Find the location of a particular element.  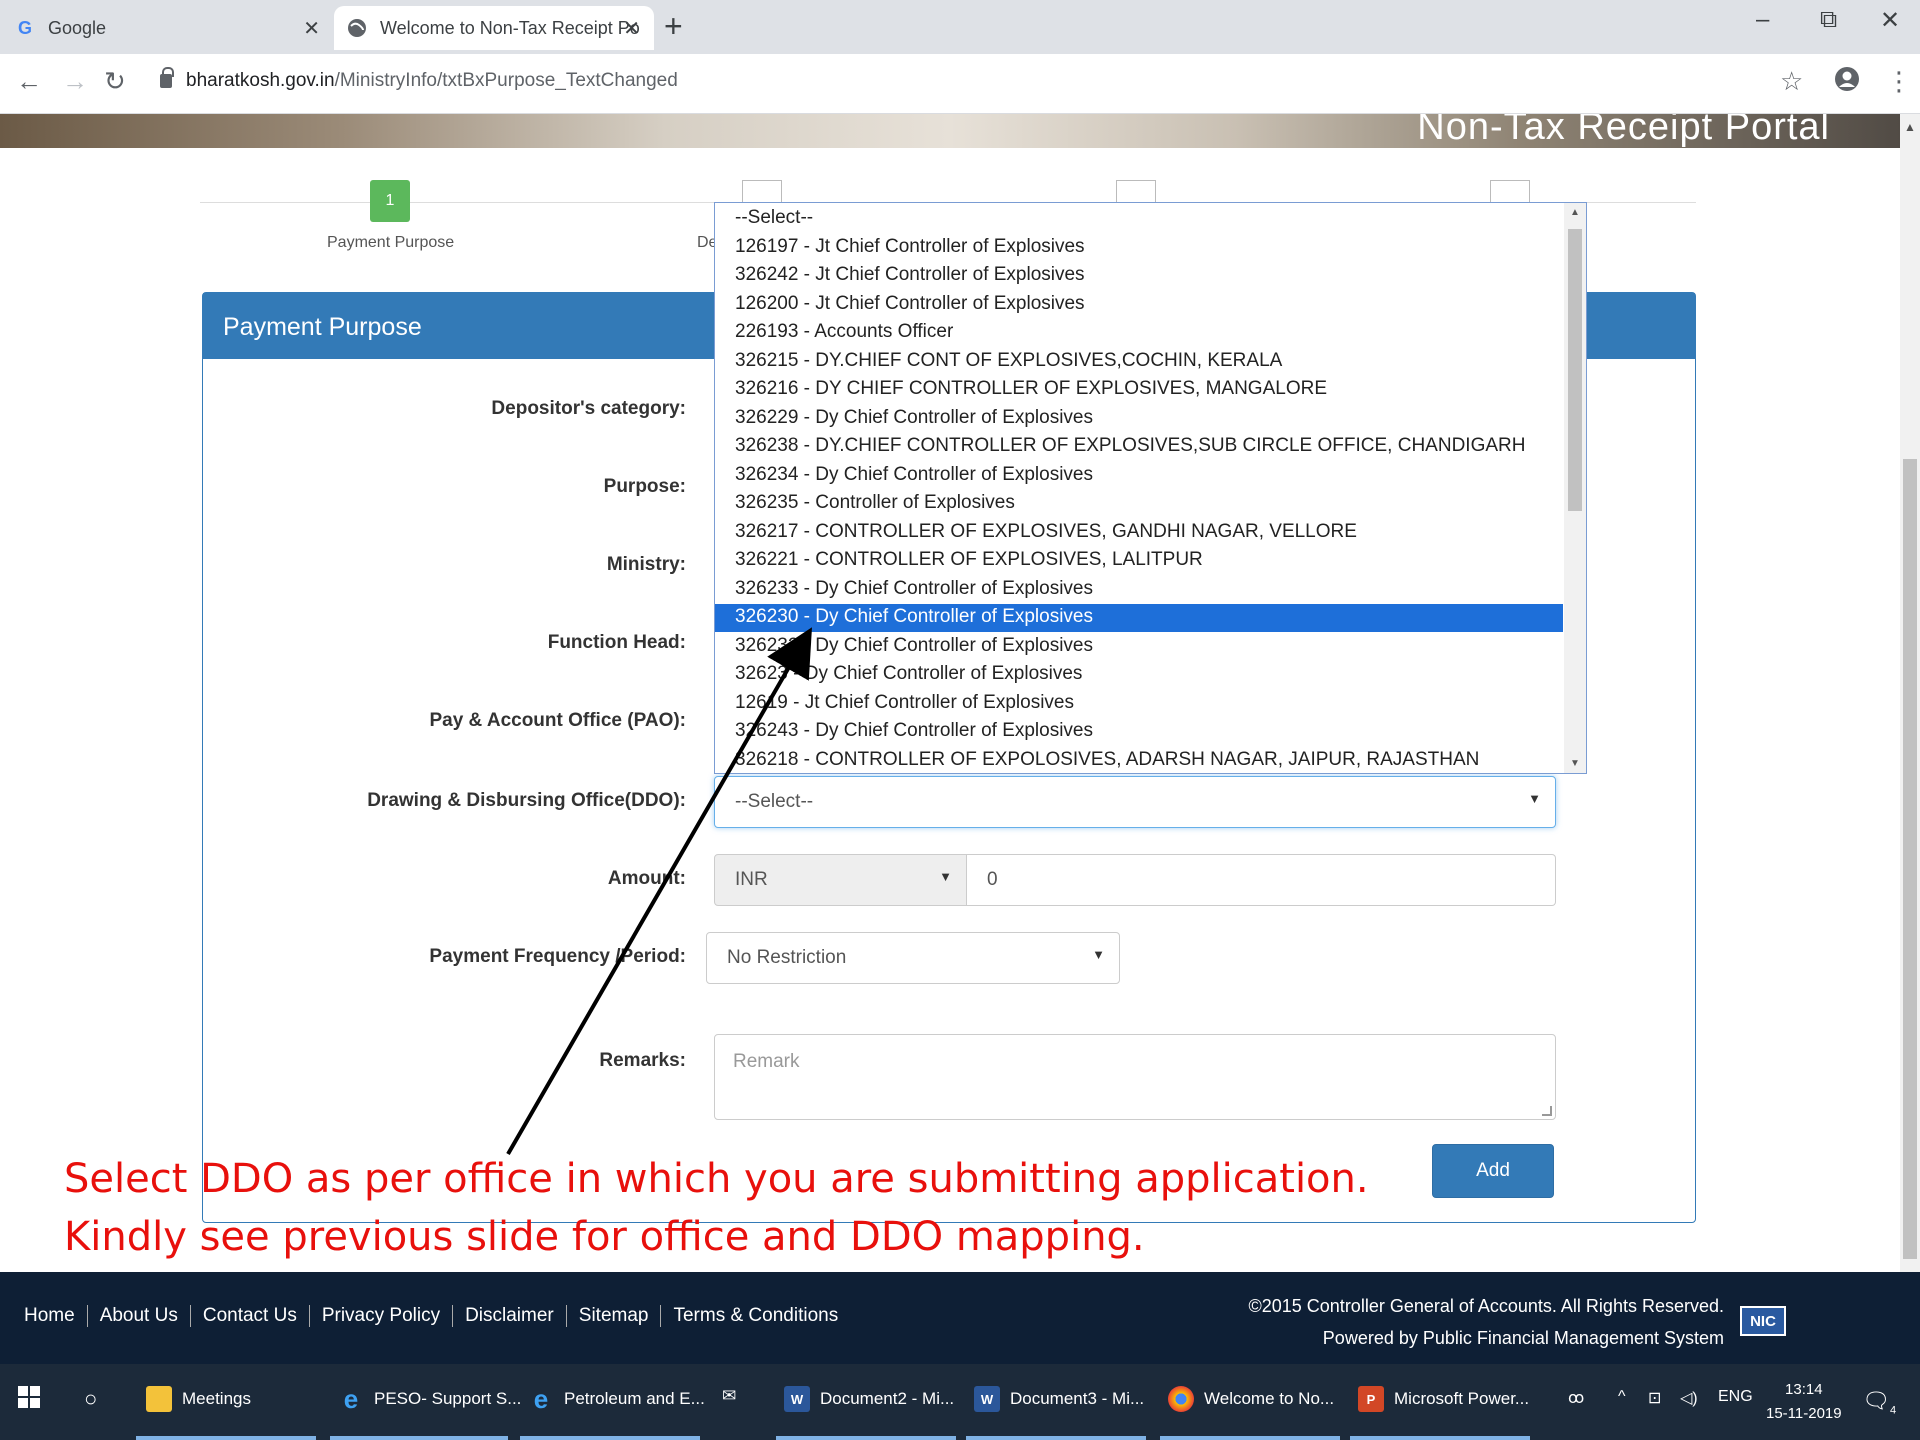

payment-frequency-label: Payment Frequency /Period: is located at coordinates (557, 956).